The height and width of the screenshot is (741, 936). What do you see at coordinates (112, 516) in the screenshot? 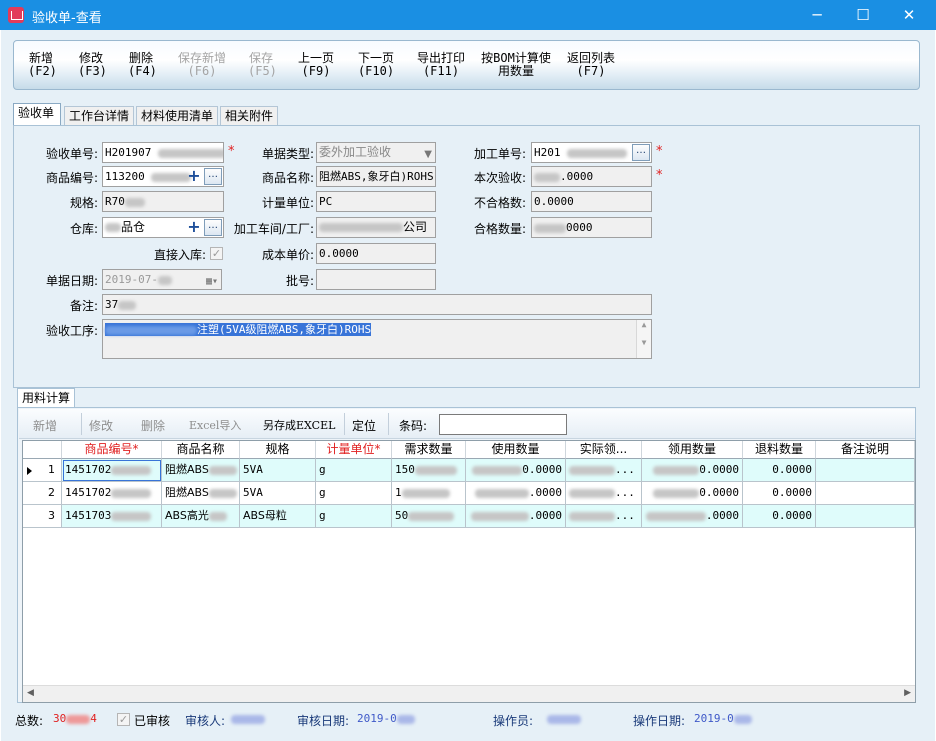
I see `cell-code: 1451703` at bounding box center [112, 516].